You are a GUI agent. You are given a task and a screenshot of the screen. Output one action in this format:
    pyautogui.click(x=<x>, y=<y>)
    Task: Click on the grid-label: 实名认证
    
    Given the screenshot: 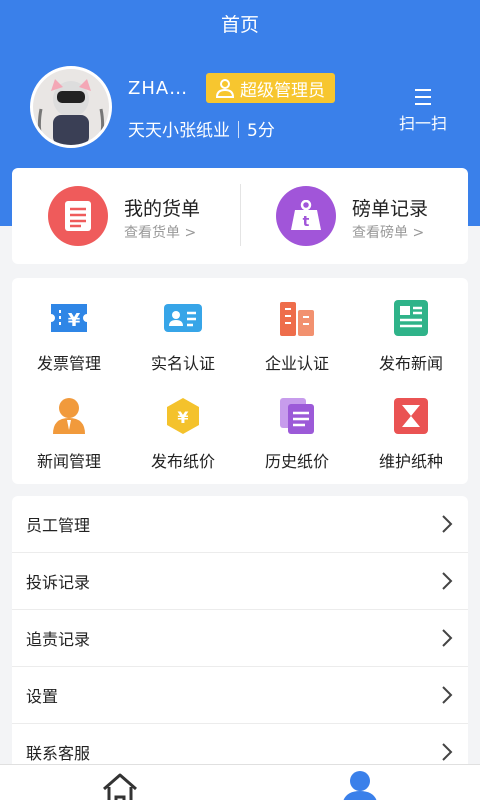 What is the action you would take?
    pyautogui.click(x=182, y=363)
    